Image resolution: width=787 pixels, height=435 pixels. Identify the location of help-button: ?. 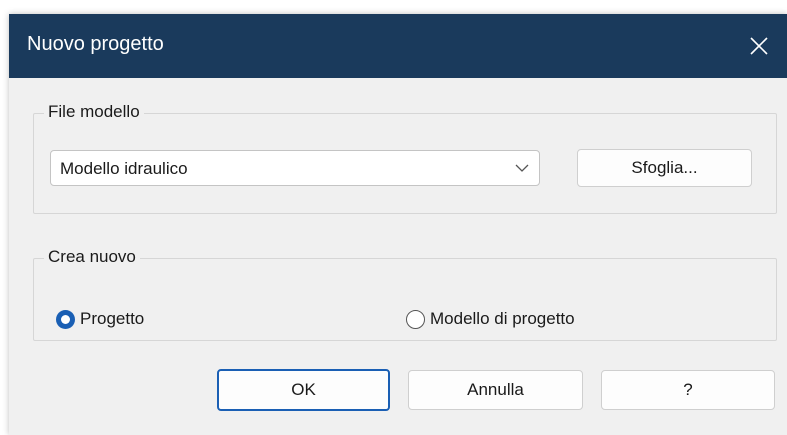
(688, 390).